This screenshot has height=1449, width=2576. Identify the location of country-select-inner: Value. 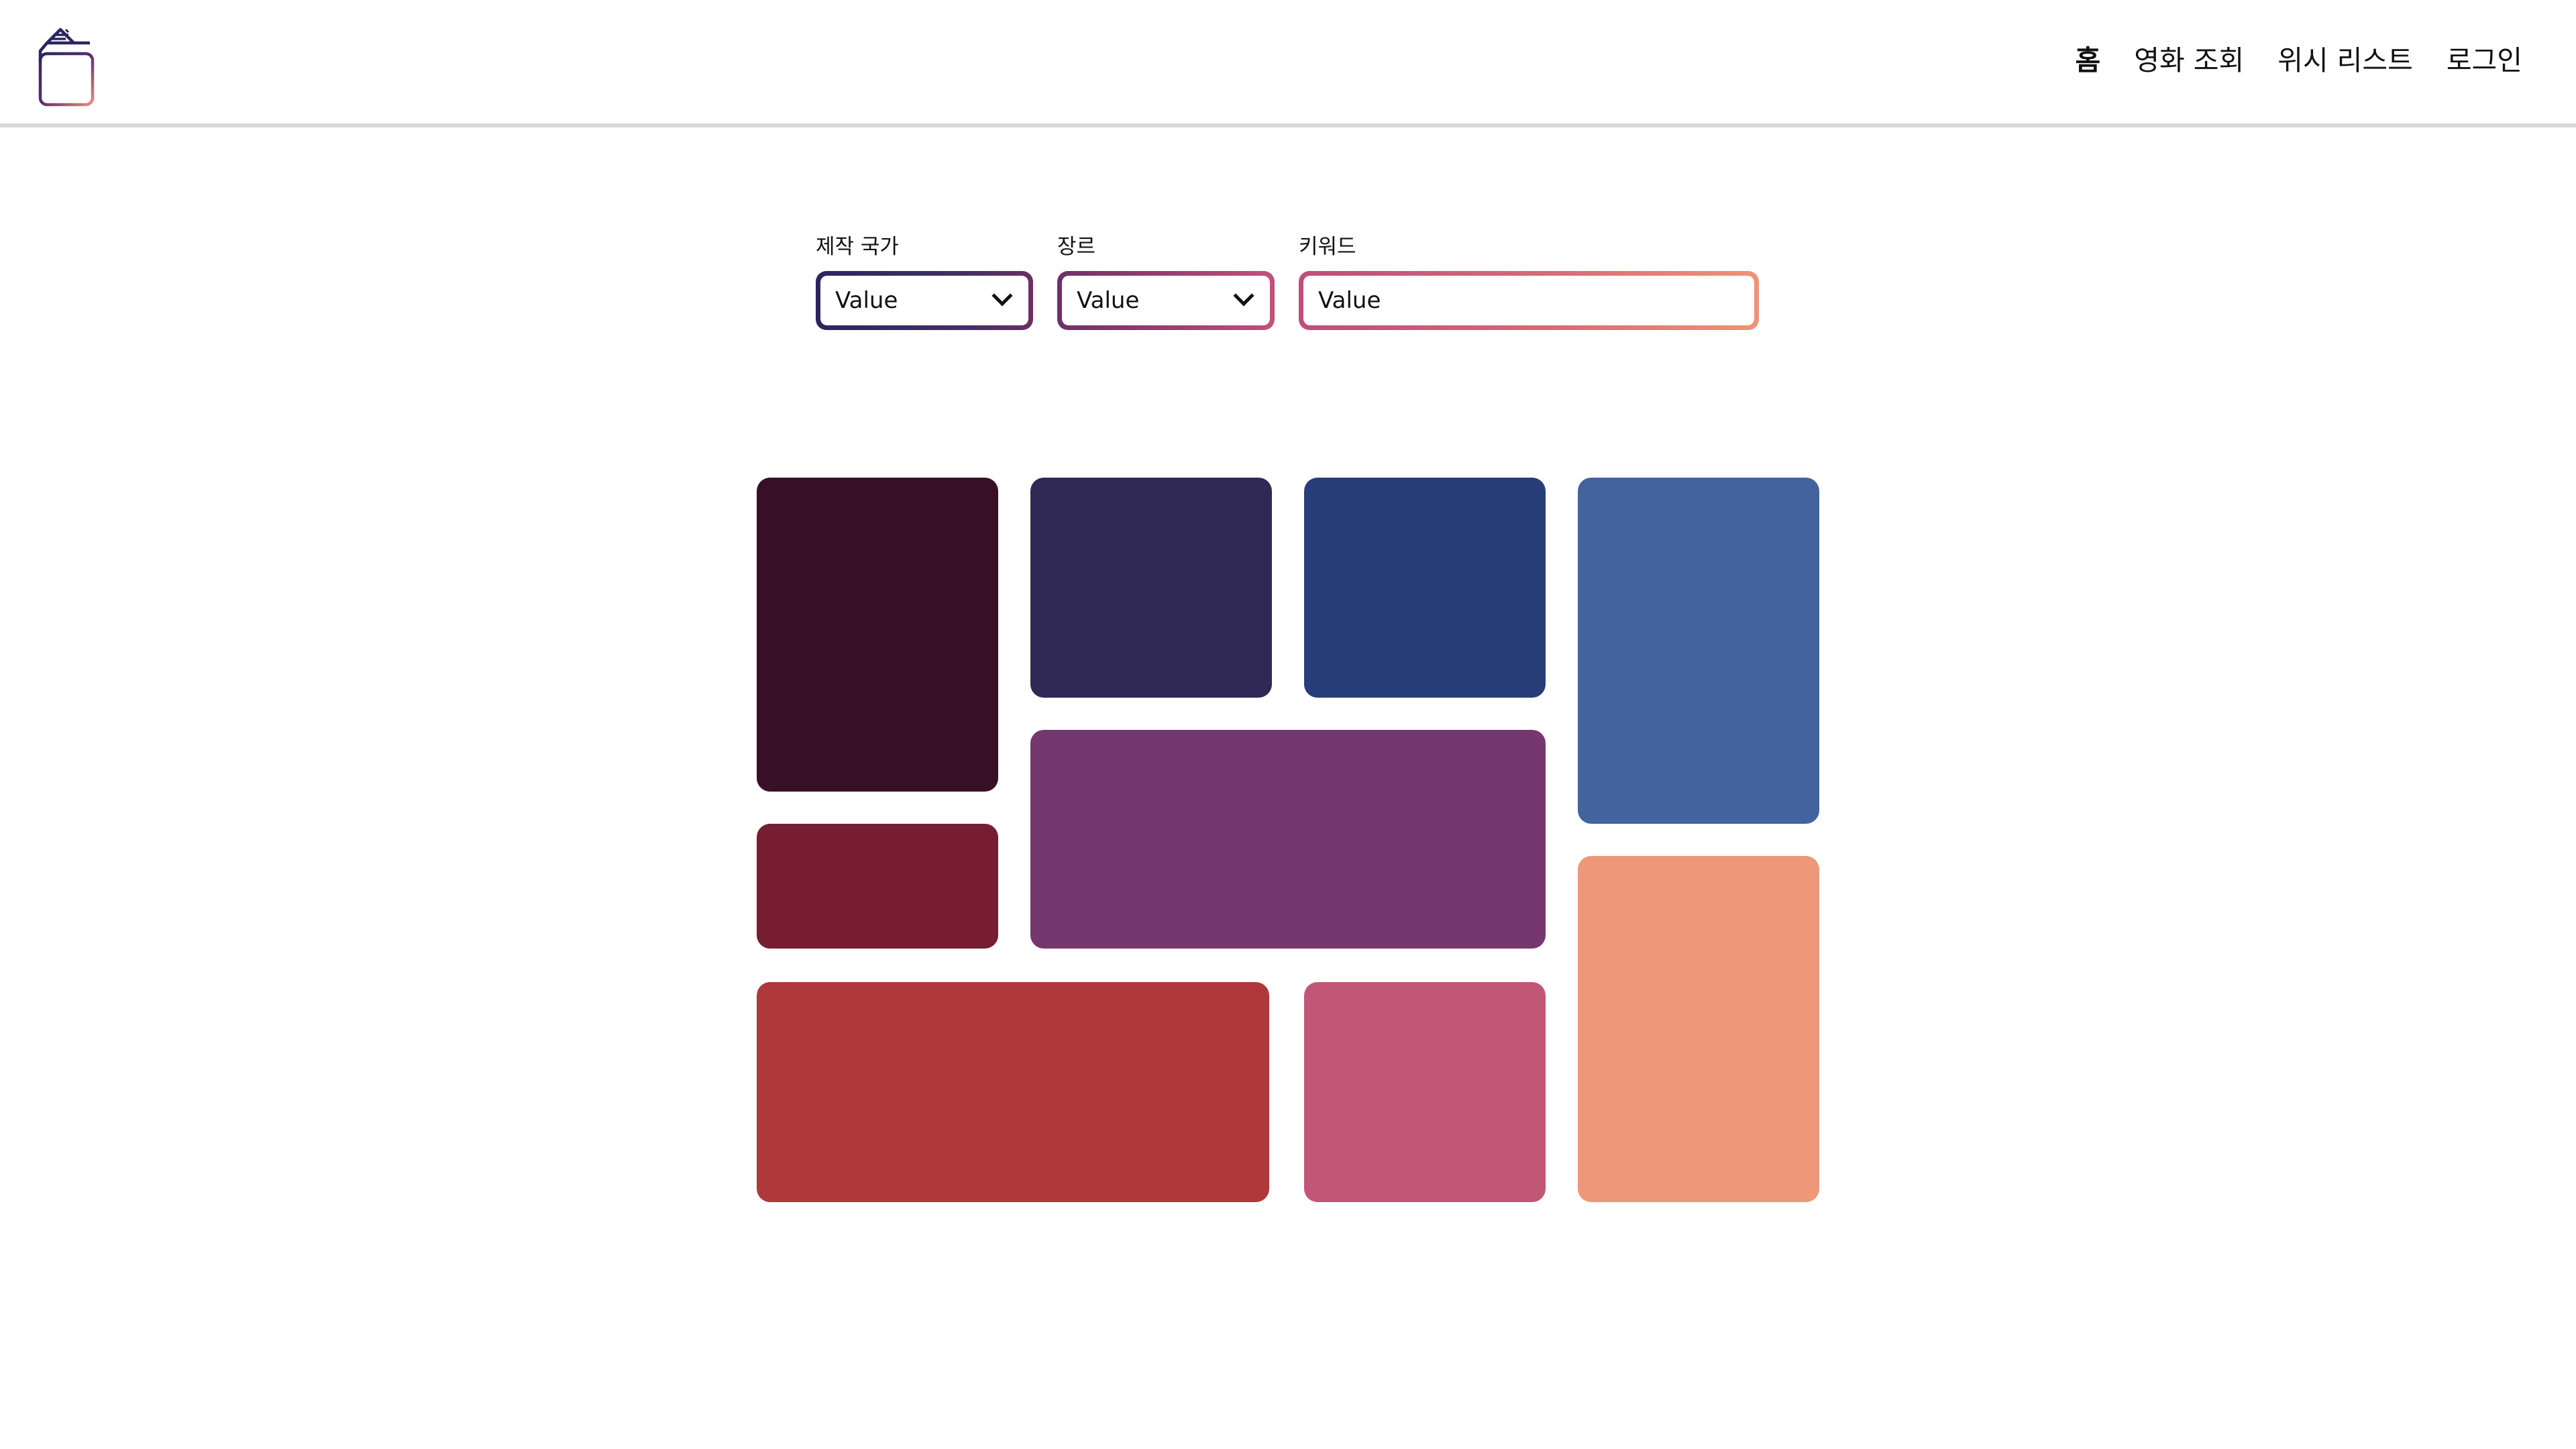
(924, 300).